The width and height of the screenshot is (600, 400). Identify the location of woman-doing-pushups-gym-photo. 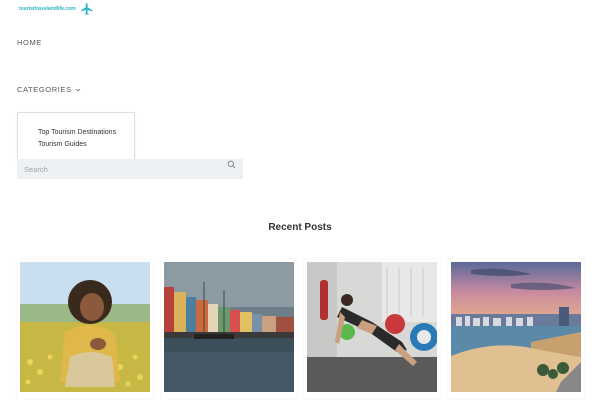
(372, 327).